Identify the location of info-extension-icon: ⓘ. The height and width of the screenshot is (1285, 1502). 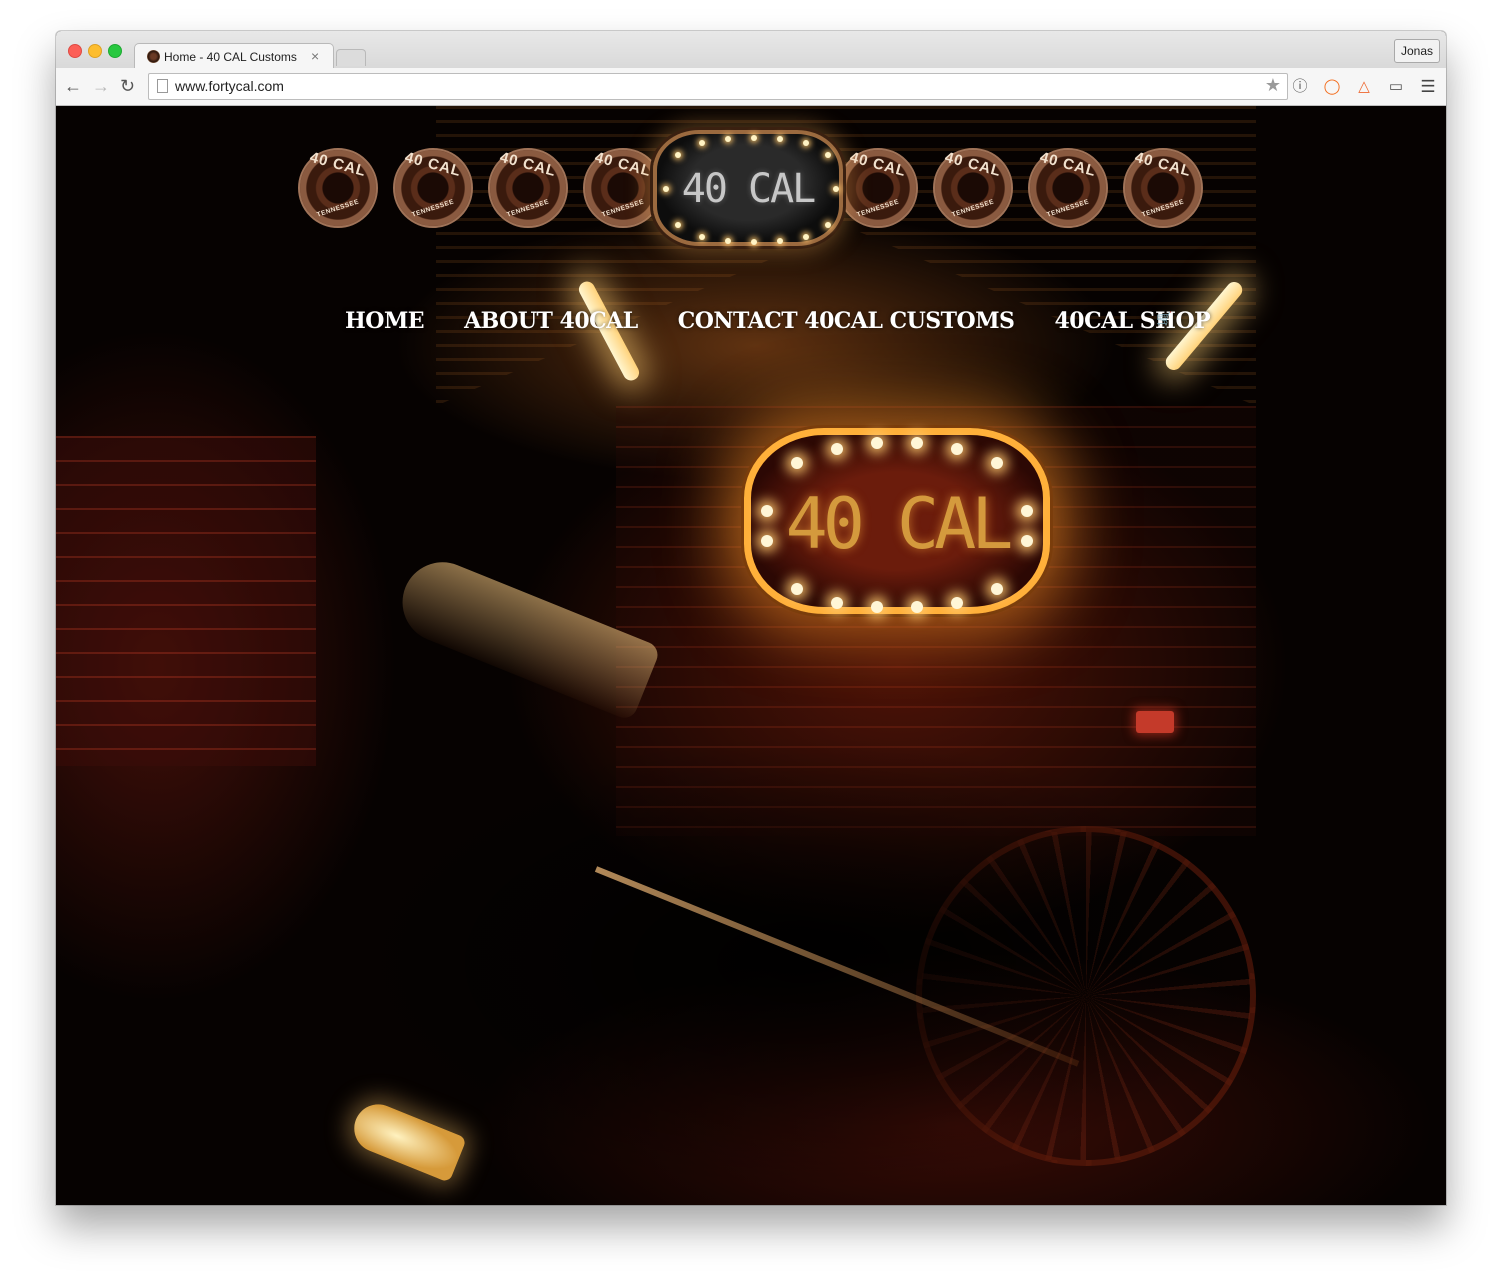
(1300, 87).